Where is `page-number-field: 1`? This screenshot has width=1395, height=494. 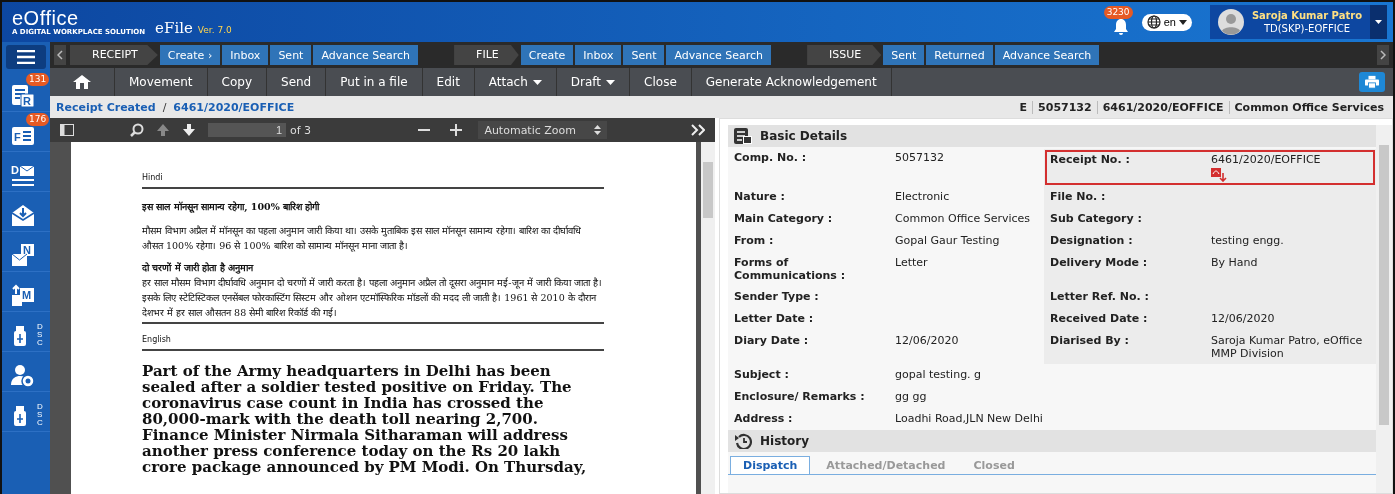 page-number-field: 1 is located at coordinates (247, 130).